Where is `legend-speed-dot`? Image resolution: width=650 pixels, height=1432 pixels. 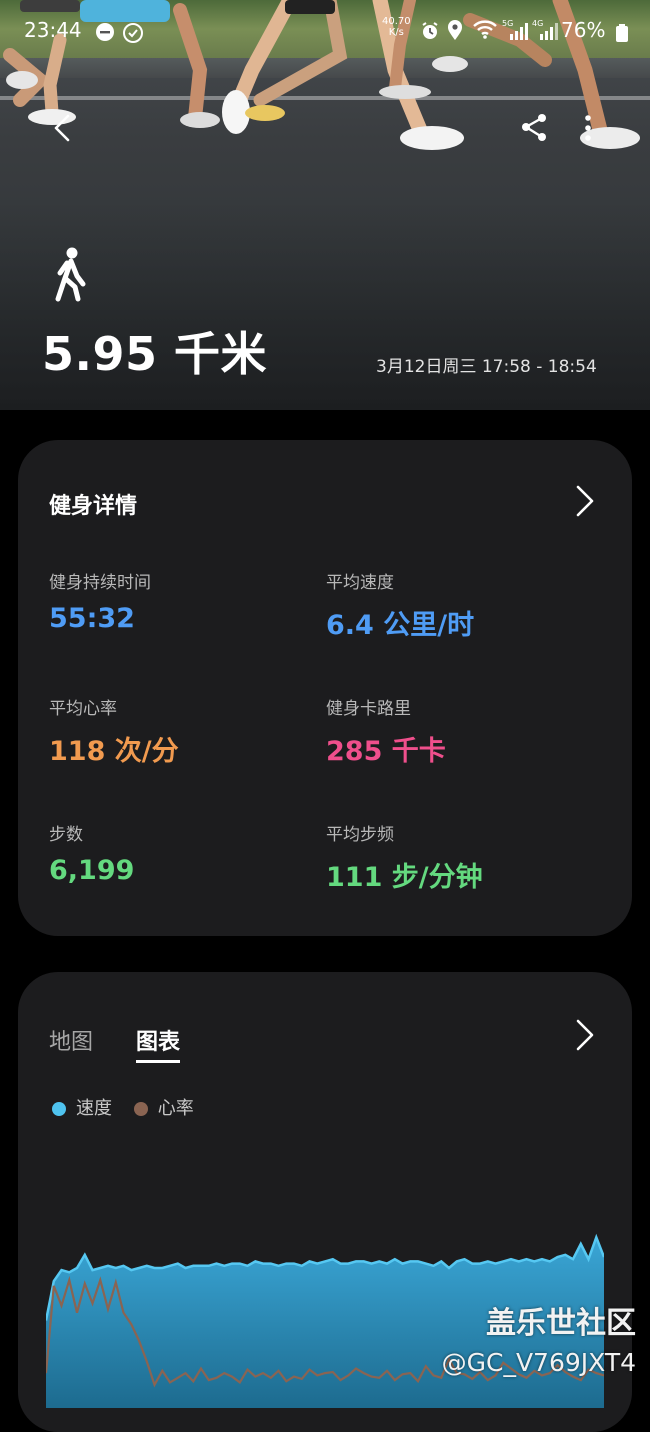
legend-speed-dot is located at coordinates (59, 1109).